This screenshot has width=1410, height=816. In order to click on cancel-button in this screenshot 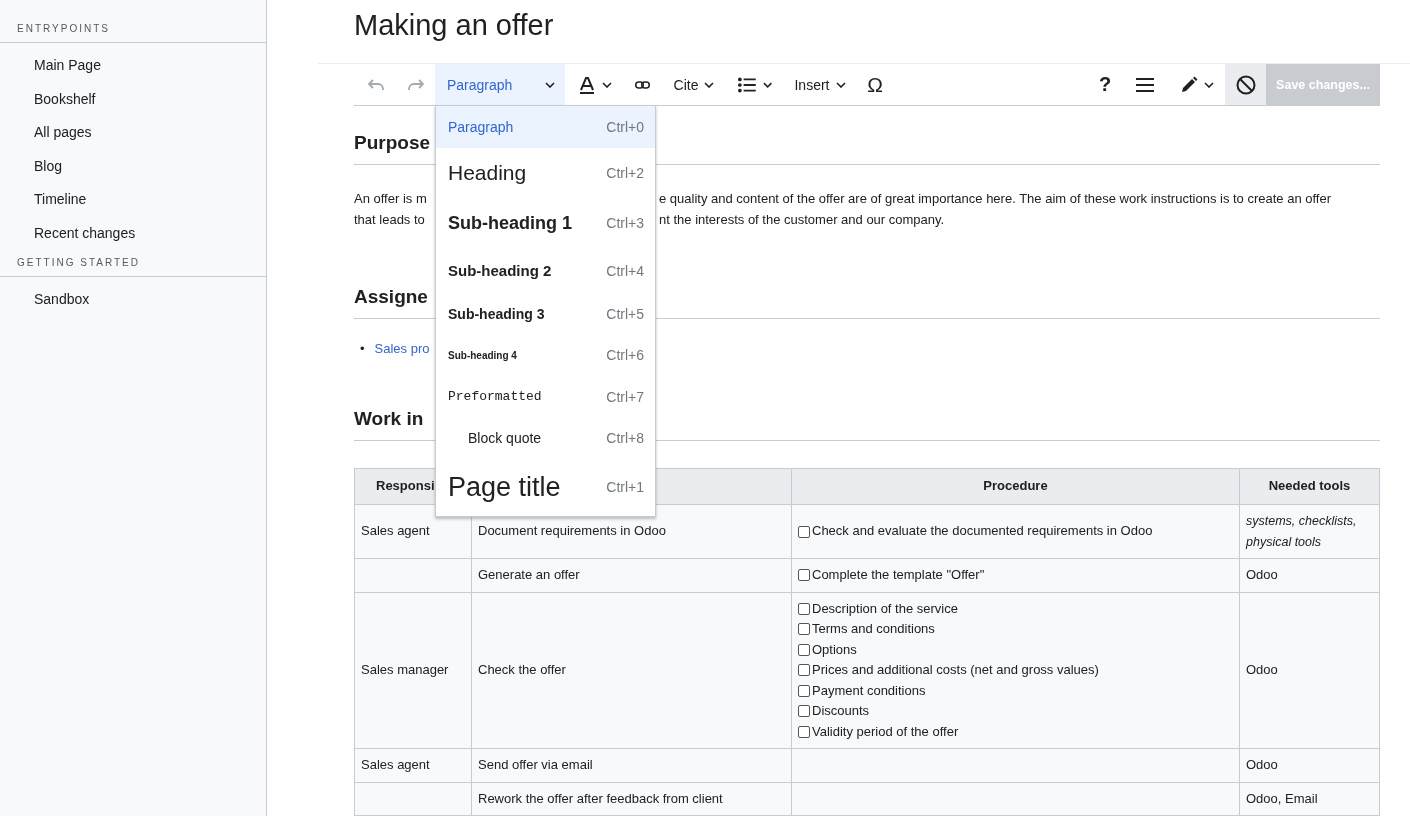, I will do `click(1245, 84)`.